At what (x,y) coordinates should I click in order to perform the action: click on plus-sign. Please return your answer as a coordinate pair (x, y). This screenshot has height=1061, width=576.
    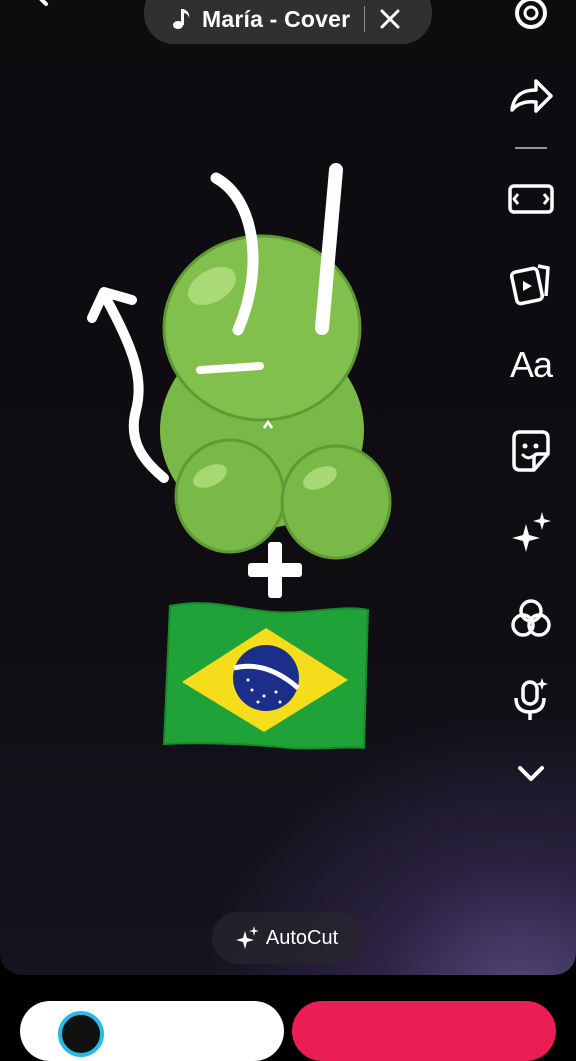
    Looking at the image, I should click on (275, 570).